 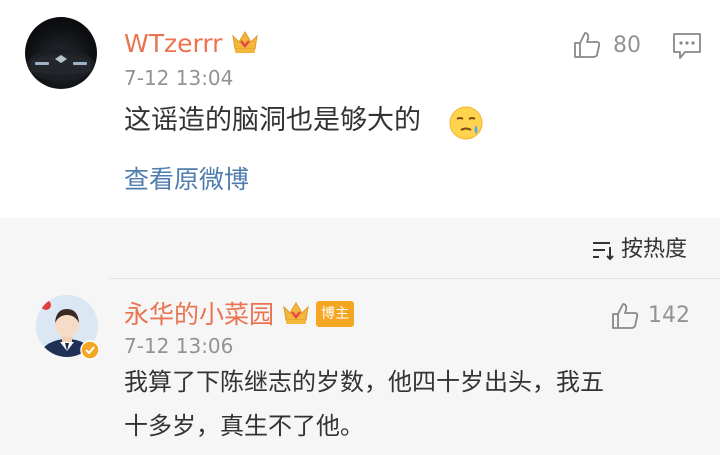 I want to click on like-count: 142, so click(x=669, y=315).